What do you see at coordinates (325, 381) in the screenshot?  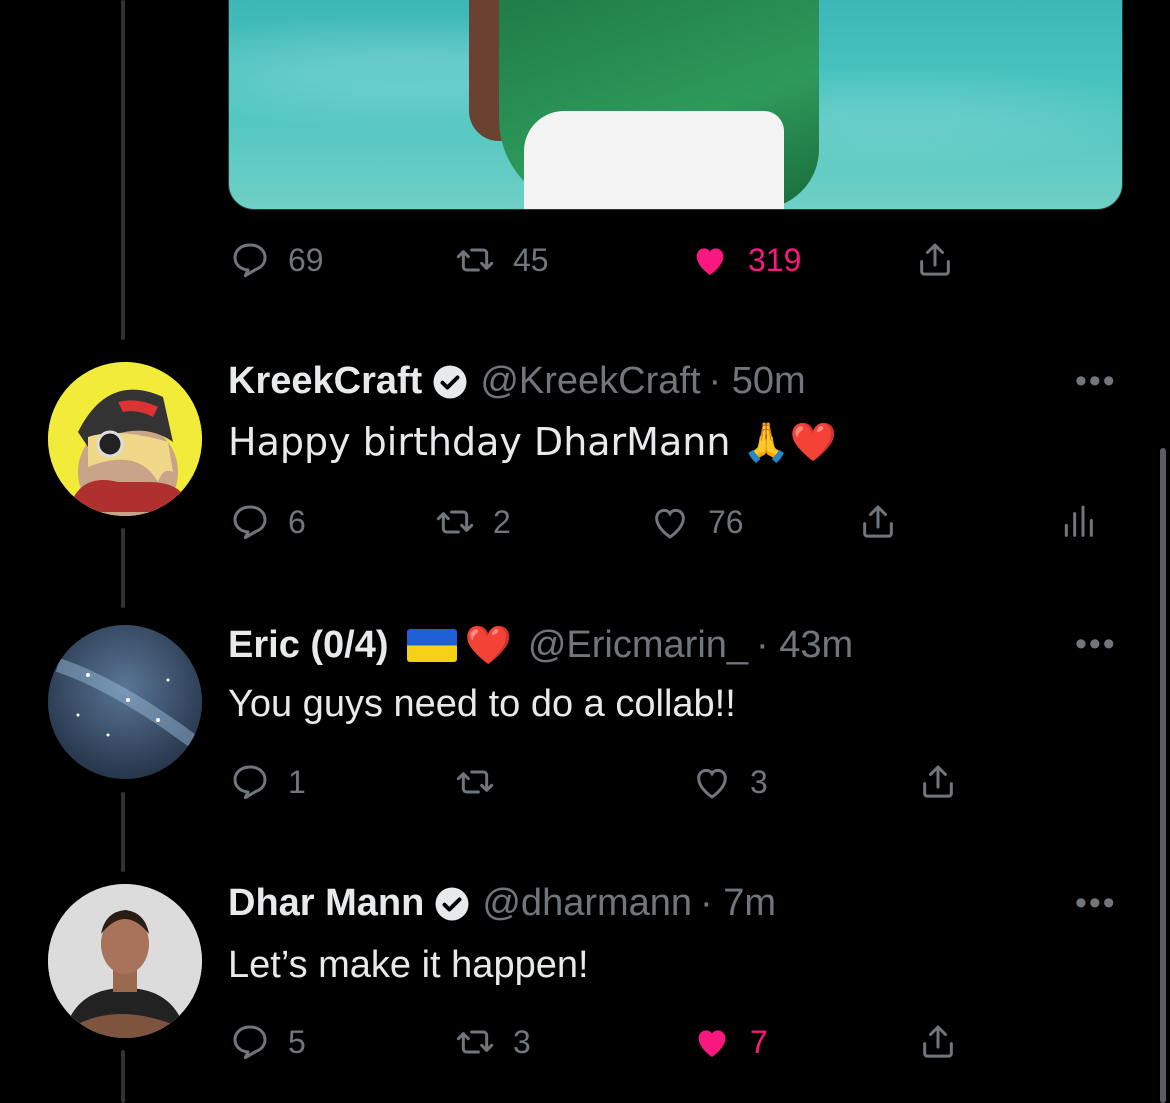 I see `display-name: KreekCraft` at bounding box center [325, 381].